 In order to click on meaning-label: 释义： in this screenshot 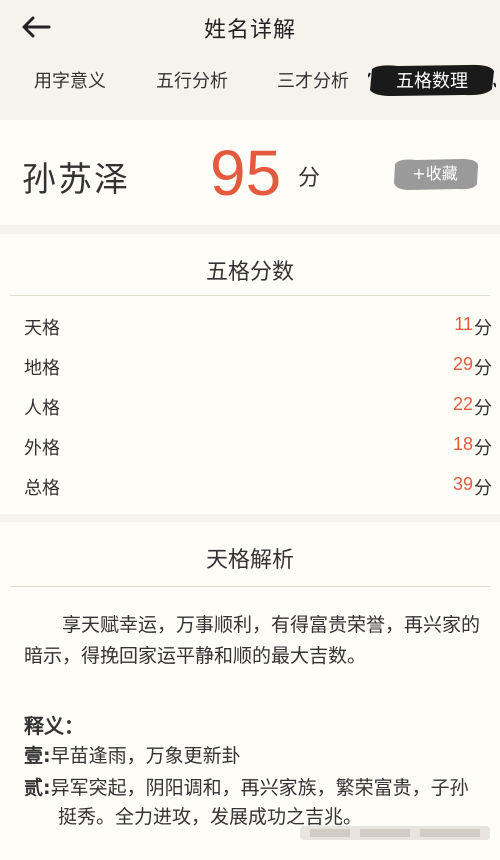, I will do `click(54, 726)`.